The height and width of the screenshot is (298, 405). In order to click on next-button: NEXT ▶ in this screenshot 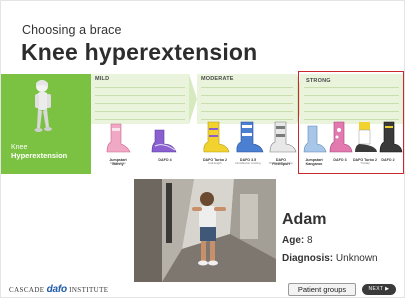, I will do `click(379, 289)`.